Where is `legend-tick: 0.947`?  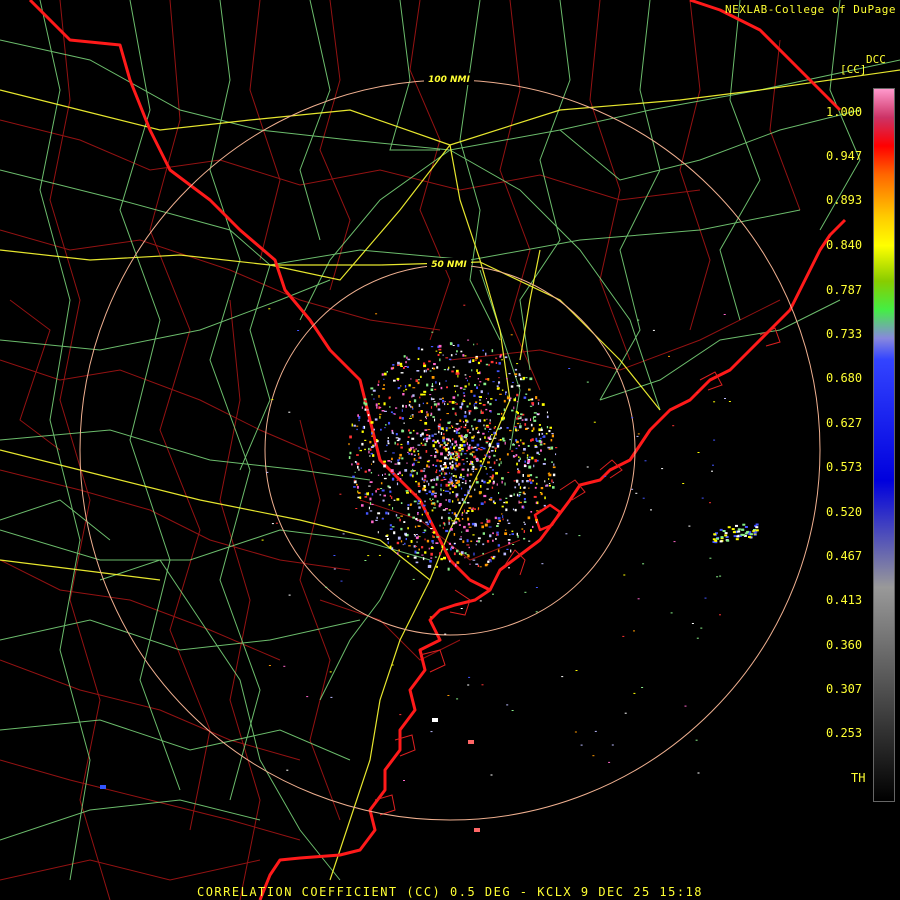 legend-tick: 0.947 is located at coordinates (844, 156).